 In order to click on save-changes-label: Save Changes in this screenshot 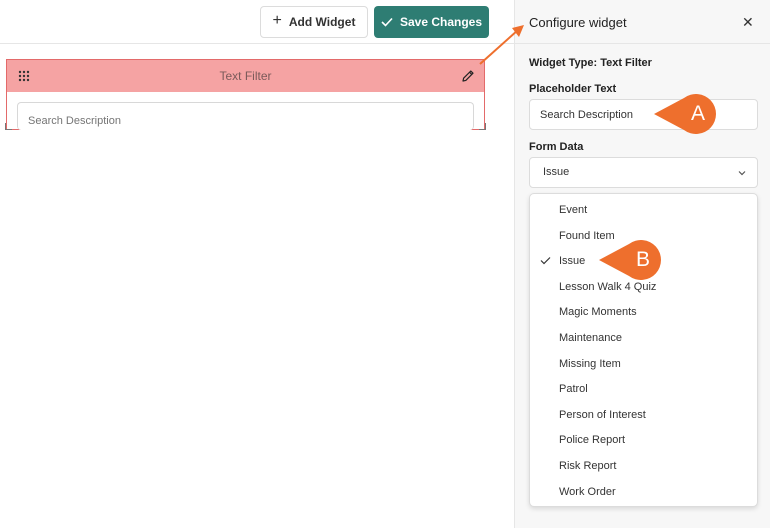, I will do `click(441, 22)`.